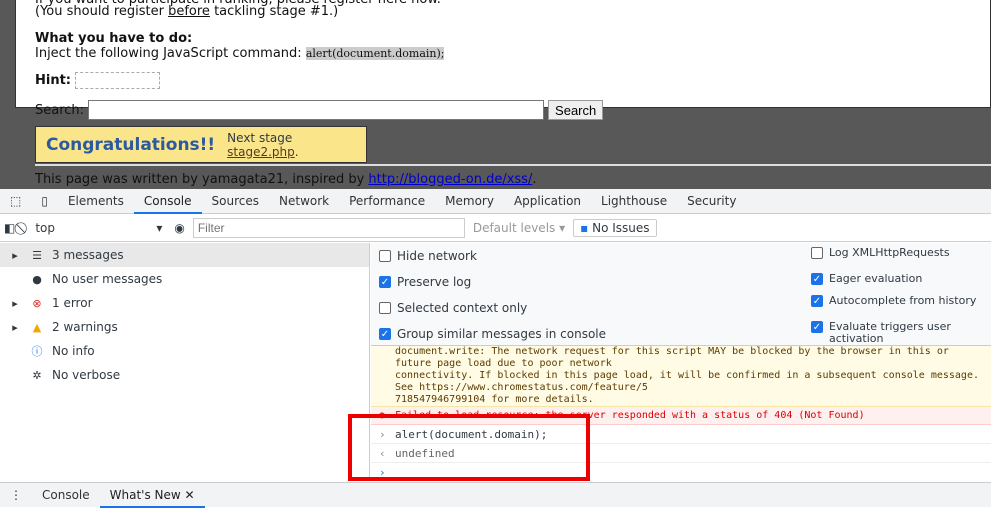 This screenshot has height=508, width=991. I want to click on hint-box, so click(118, 80).